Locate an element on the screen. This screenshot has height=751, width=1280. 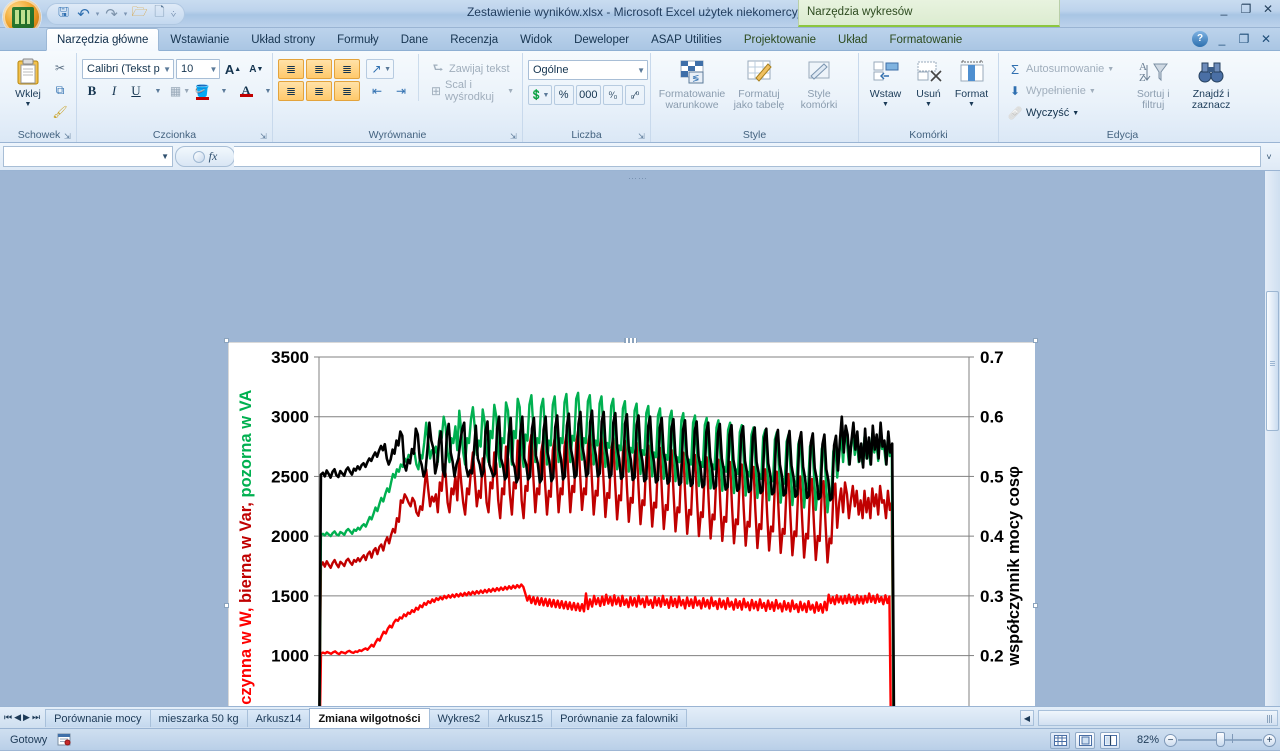
accounting-format-button: 💲 ▼ is located at coordinates (540, 95).